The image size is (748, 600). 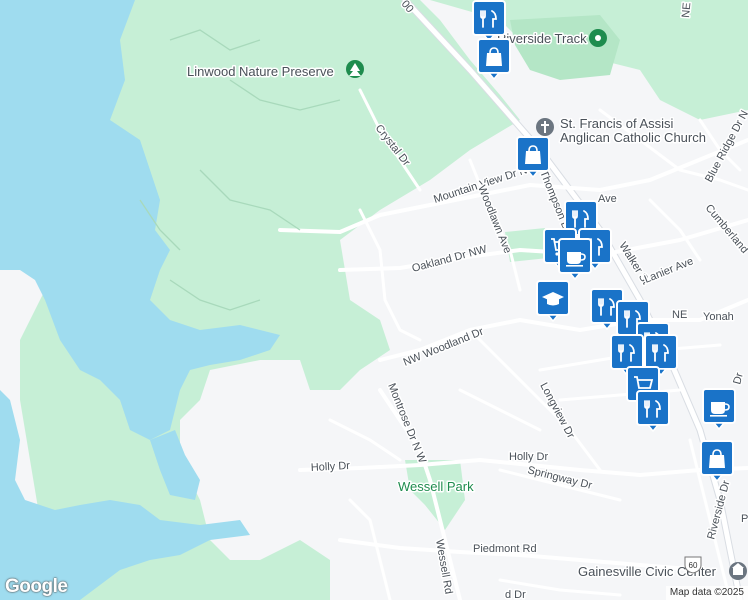 What do you see at coordinates (505, 549) in the screenshot?
I see `piedmont-label: Piedmont Rd` at bounding box center [505, 549].